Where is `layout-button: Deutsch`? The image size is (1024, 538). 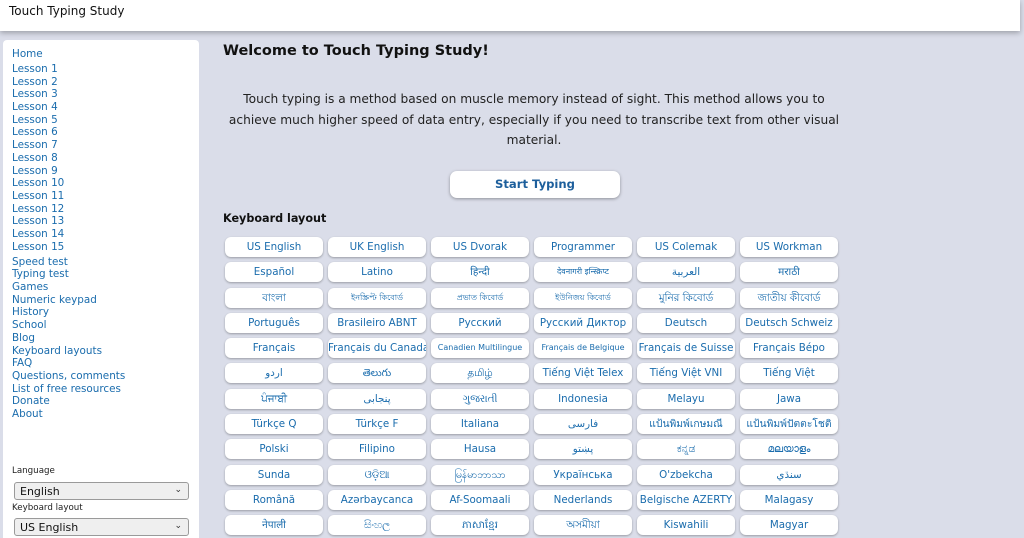
layout-button: Deutsch is located at coordinates (686, 322).